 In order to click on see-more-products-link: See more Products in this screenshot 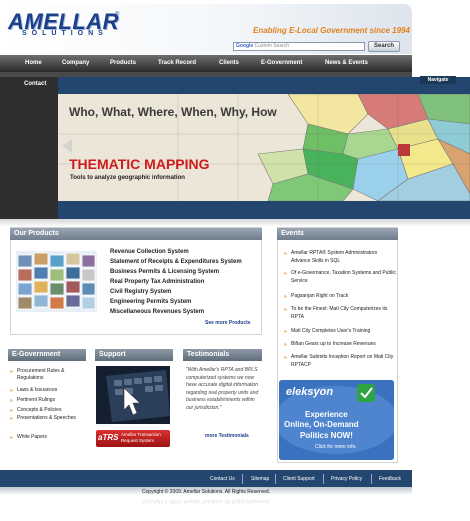, I will do `click(228, 323)`.